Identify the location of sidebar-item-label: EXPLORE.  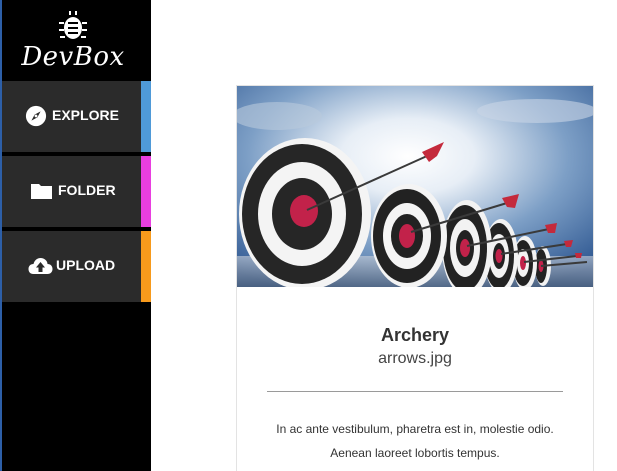
(85, 115).